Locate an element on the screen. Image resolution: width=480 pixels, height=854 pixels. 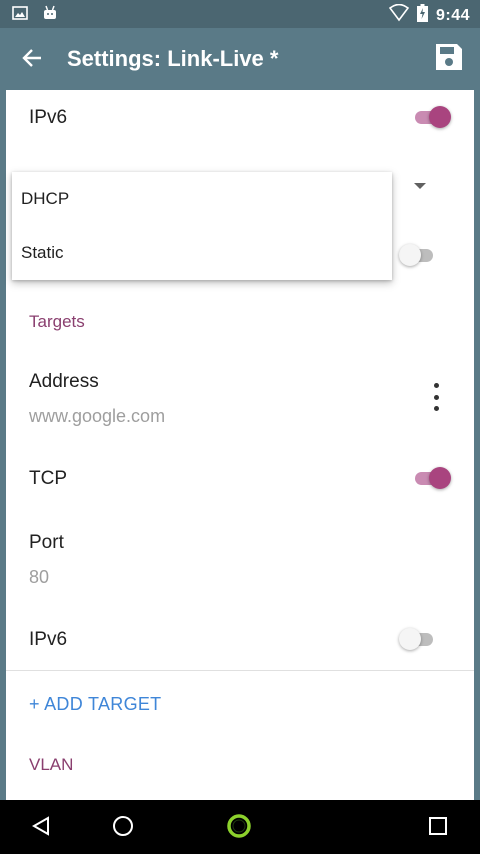
status-bar: 9:44 is located at coordinates (240, 14).